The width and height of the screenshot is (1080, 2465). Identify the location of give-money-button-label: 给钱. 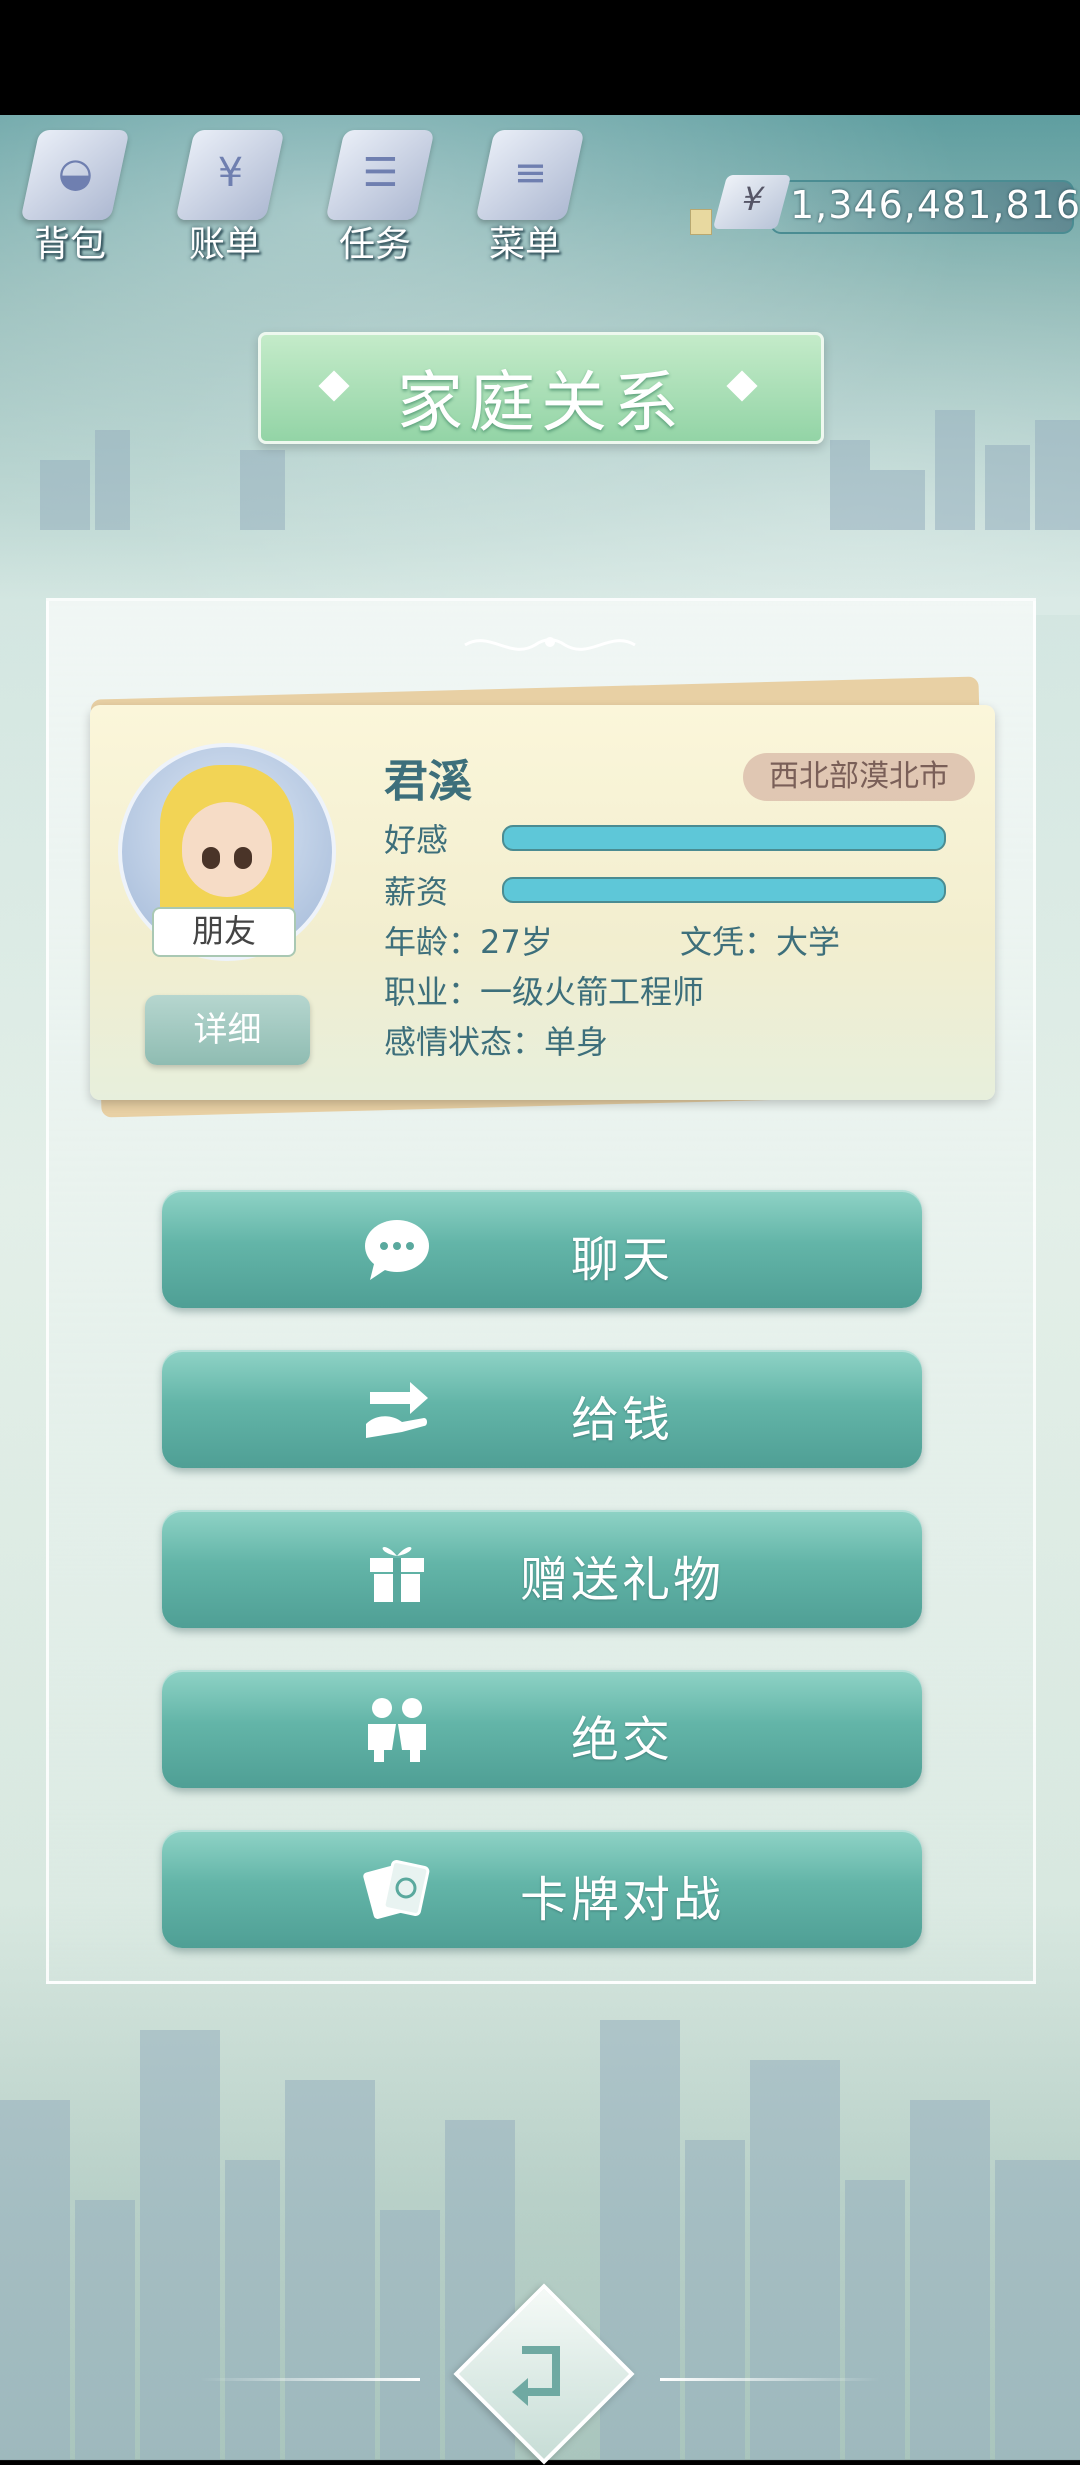
(621, 1420).